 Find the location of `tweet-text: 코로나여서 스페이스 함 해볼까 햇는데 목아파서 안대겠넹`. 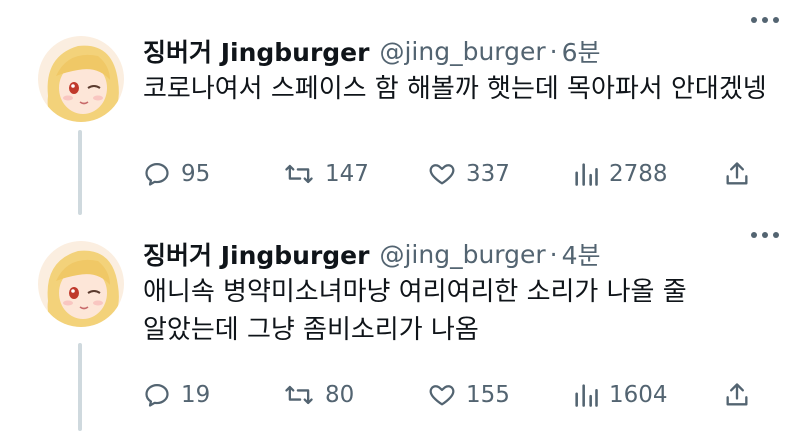

tweet-text: 코로나여서 스페이스 함 해볼까 햇는데 목아파서 안대겠넹 is located at coordinates (455, 89).